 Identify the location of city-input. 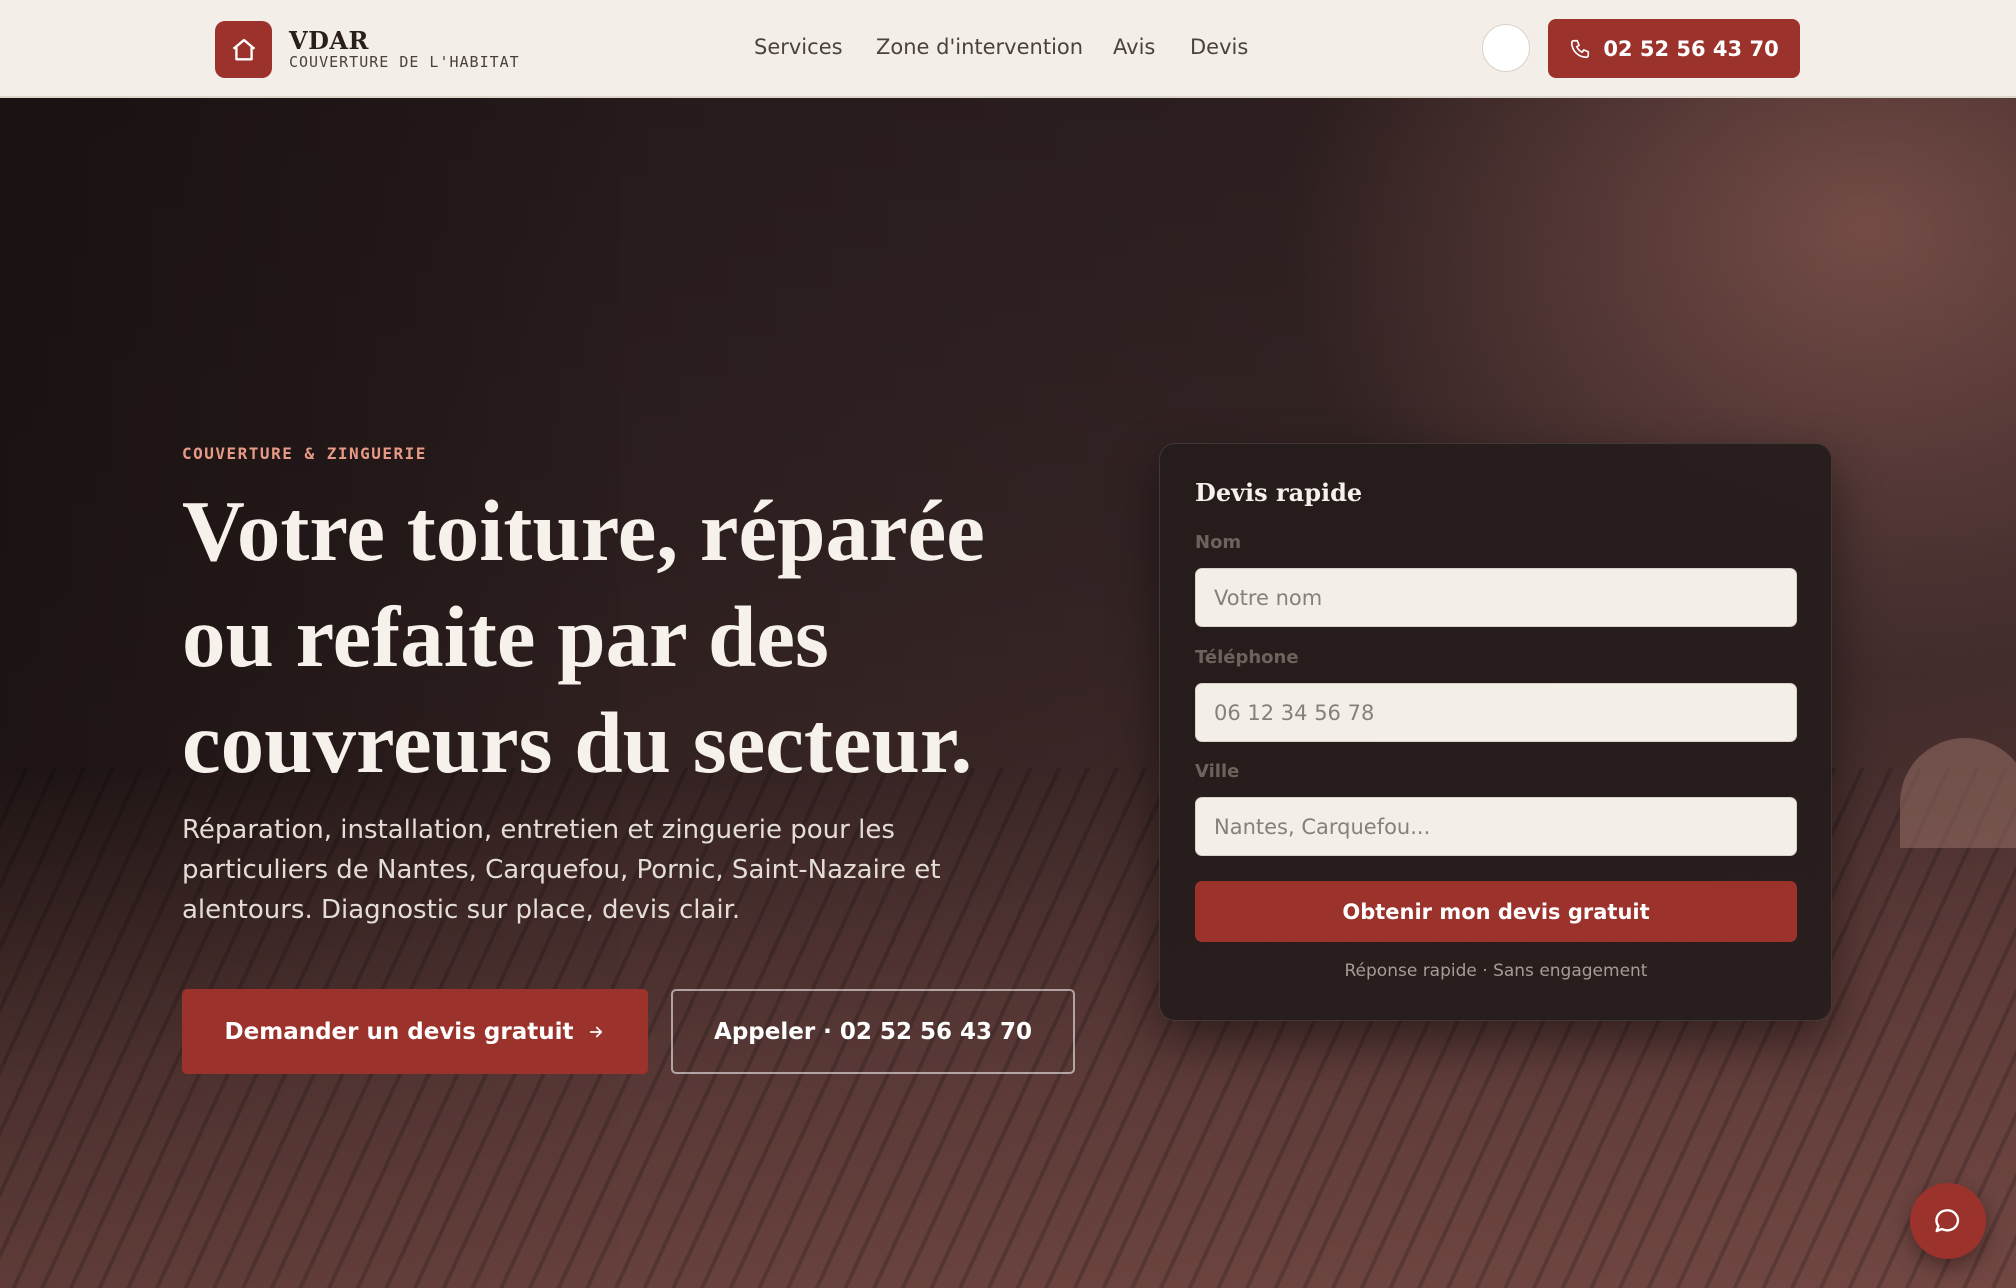
(1496, 826).